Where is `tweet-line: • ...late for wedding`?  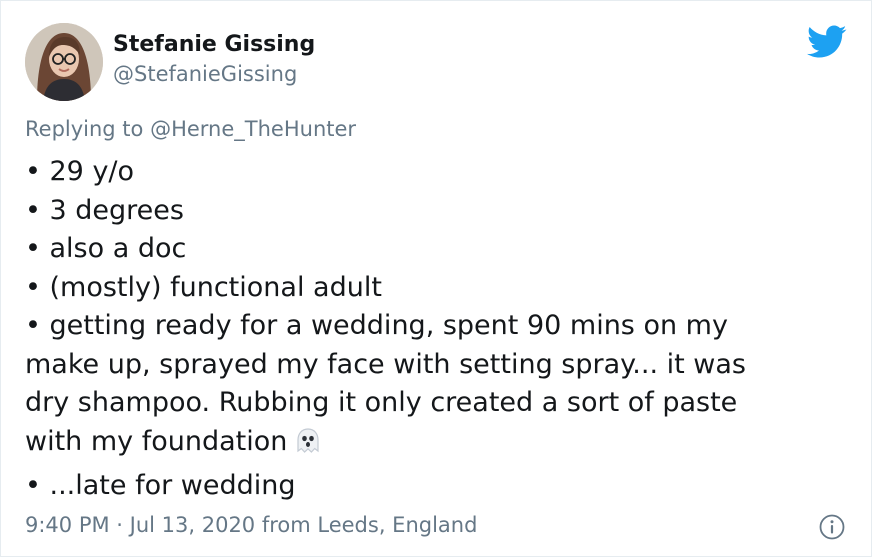
tweet-line: • ...late for wedding is located at coordinates (160, 485).